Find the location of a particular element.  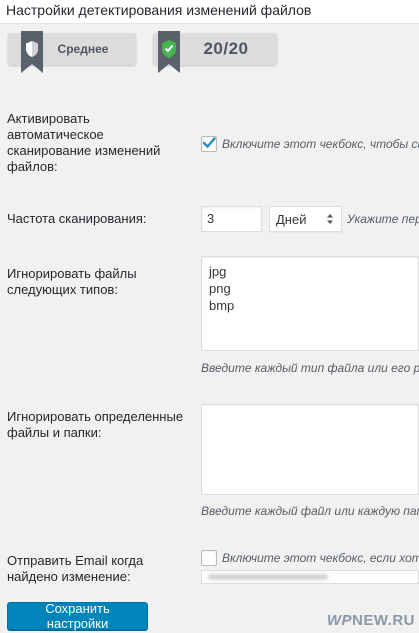

scan-frequency-hint: Укажите пер is located at coordinates (383, 219).